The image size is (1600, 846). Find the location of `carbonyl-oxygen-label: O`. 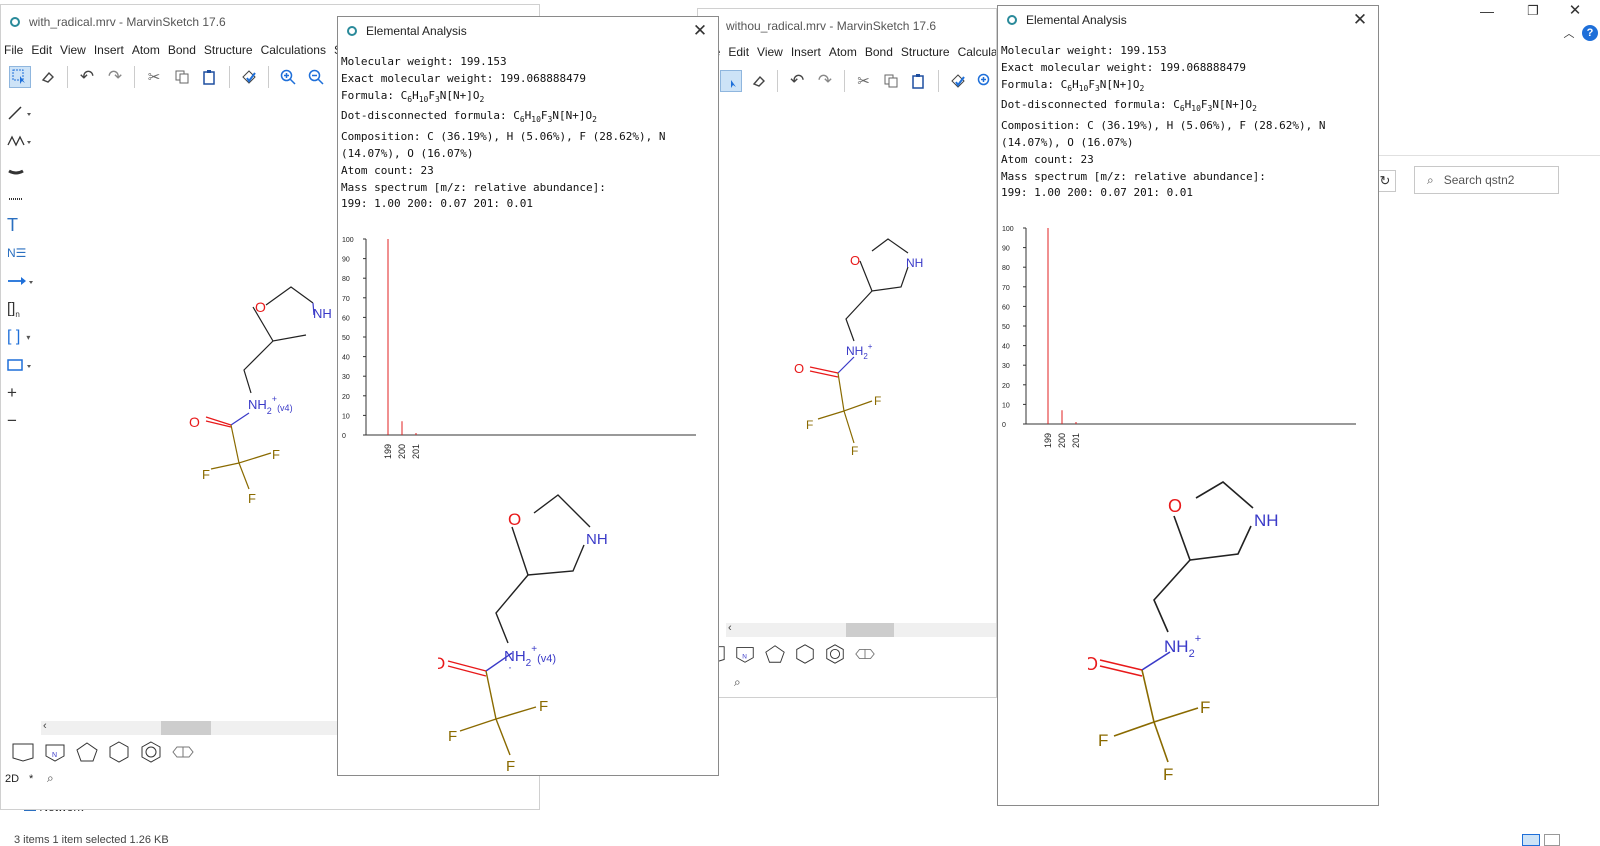

carbonyl-oxygen-label: O is located at coordinates (1093, 664).